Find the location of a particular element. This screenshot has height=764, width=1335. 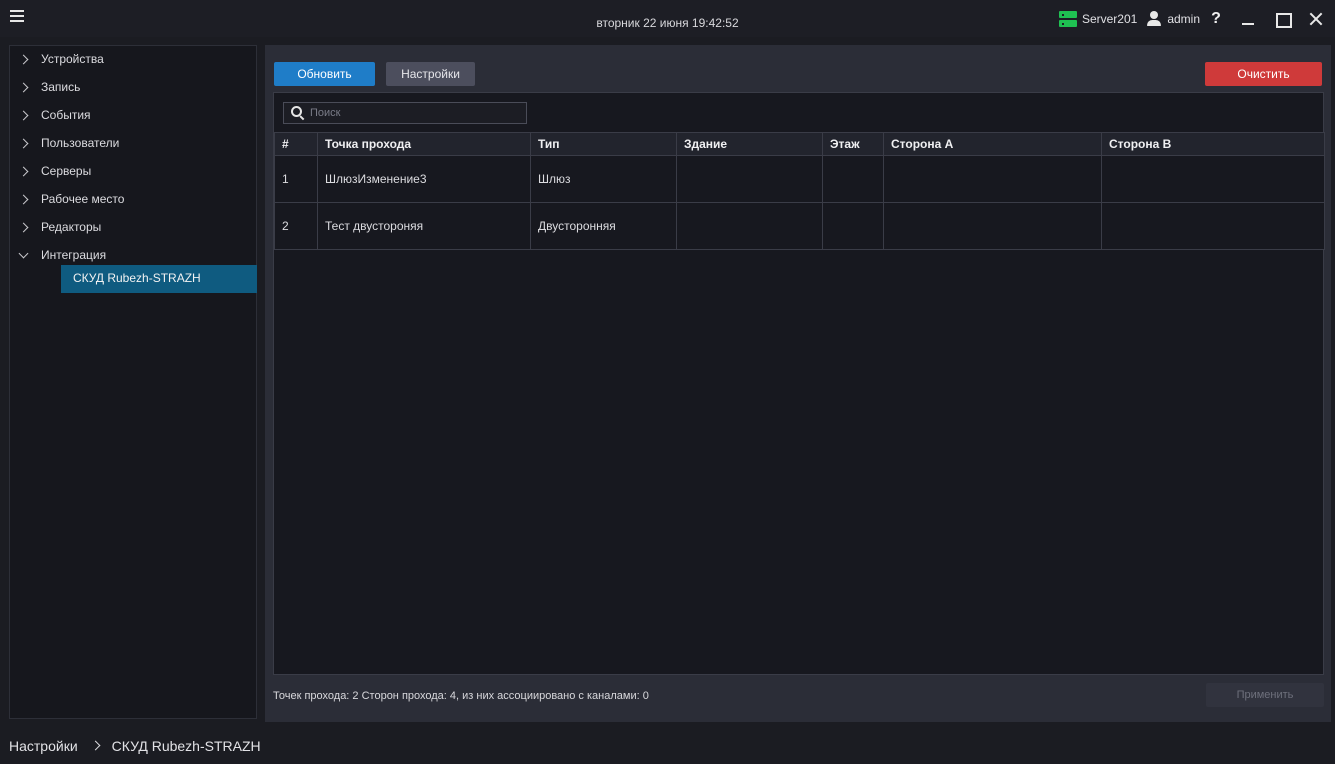

refresh-button: Обновить is located at coordinates (324, 74).